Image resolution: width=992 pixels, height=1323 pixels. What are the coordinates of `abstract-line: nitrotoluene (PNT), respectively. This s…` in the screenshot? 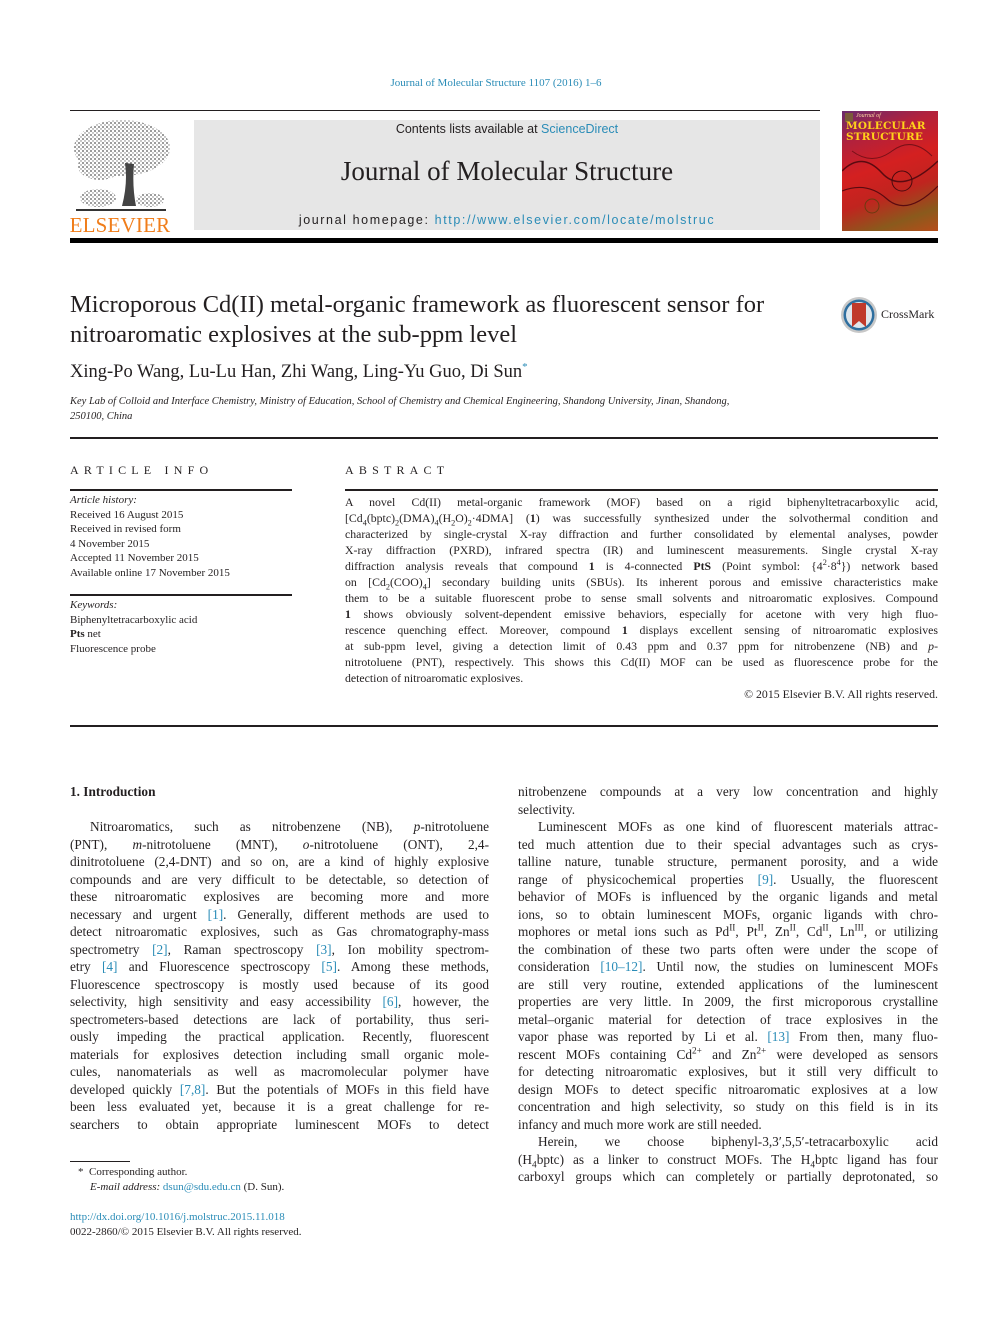 It's located at (641, 662).